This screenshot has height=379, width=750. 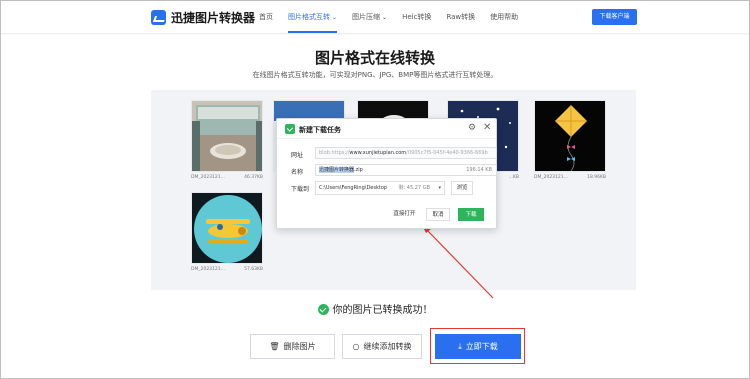 I want to click on url-host: www.xunjietupian.com, so click(x=378, y=153).